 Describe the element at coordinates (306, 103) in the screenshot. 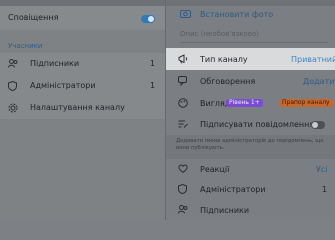

I see `channel-flag-badge: Прапор каналу` at that location.